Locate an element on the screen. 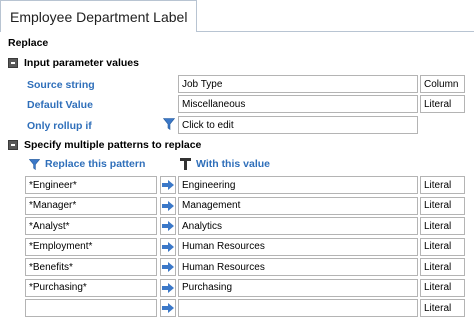  section-title: Replace is located at coordinates (28, 43).